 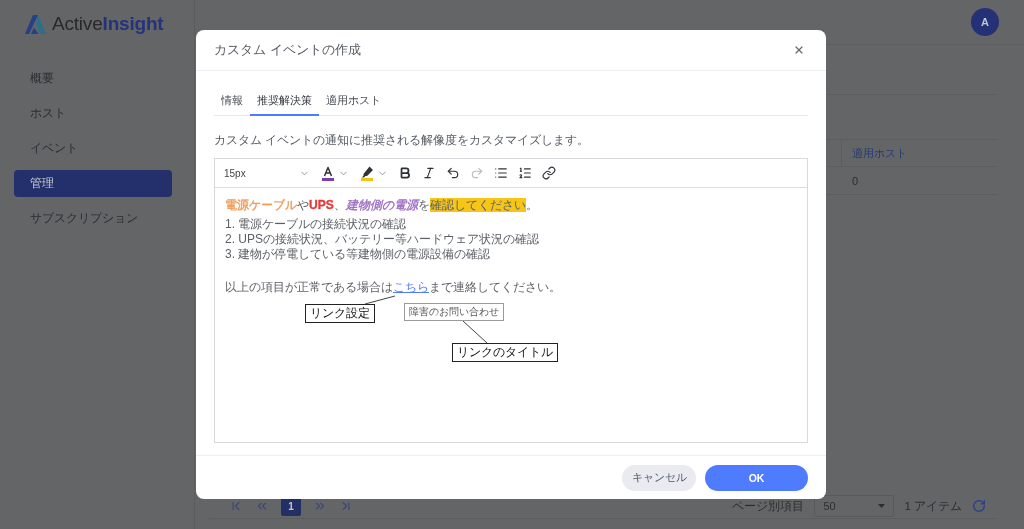 What do you see at coordinates (477, 173) in the screenshot?
I see `redo-icon` at bounding box center [477, 173].